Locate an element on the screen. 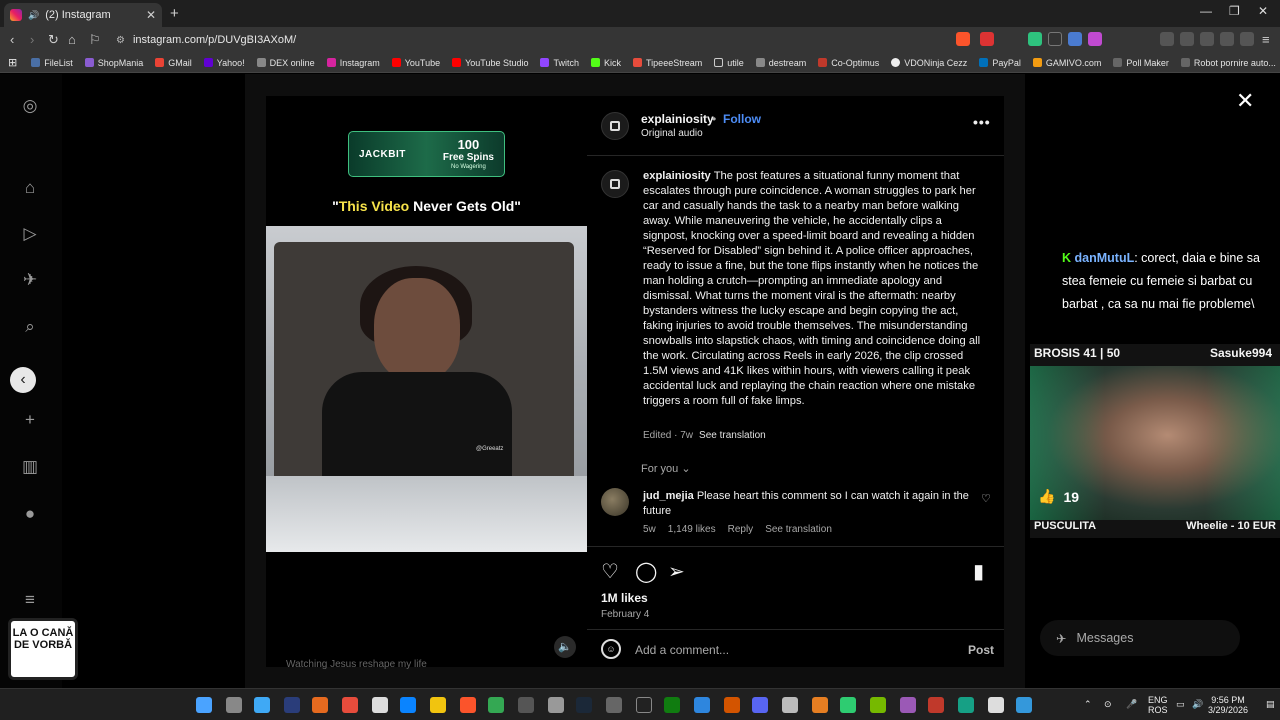  chrome-icon is located at coordinates (496, 705).